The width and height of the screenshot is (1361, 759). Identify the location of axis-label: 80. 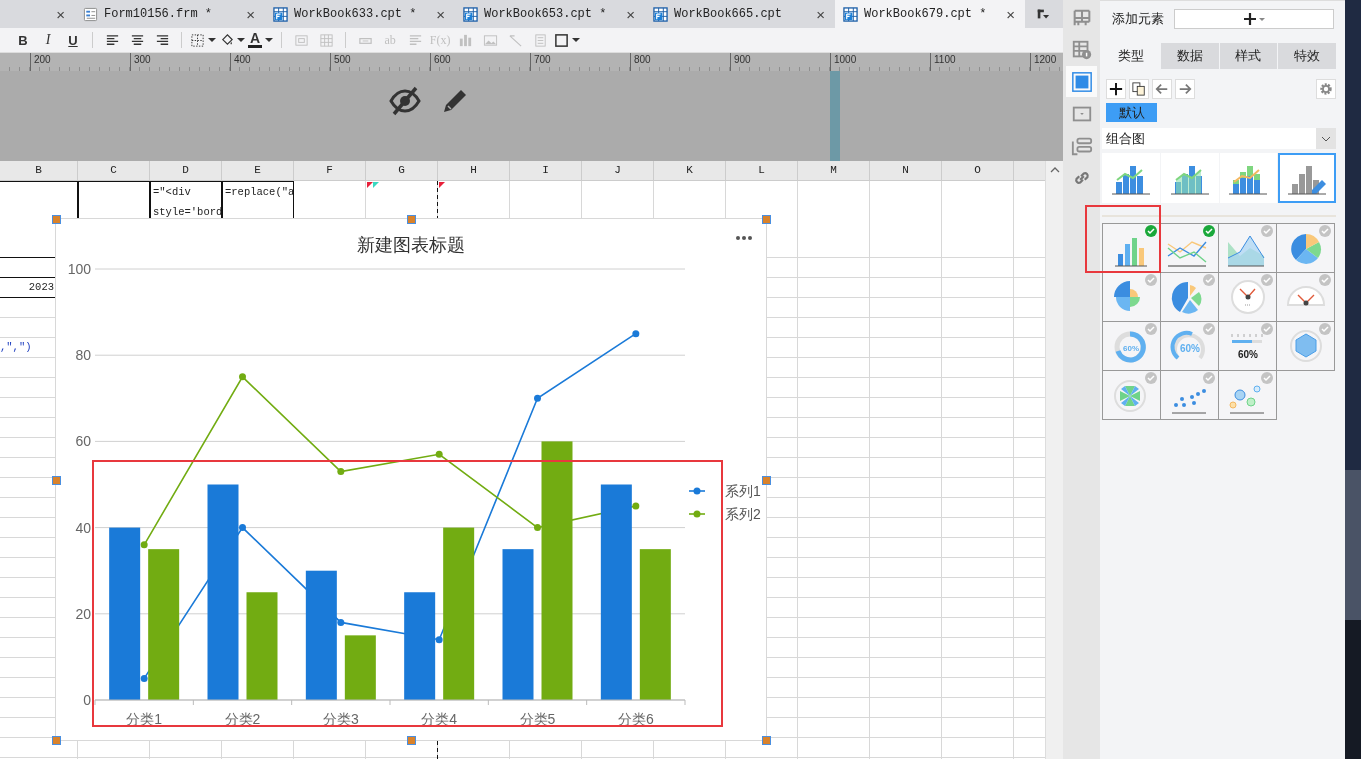
(83, 355).